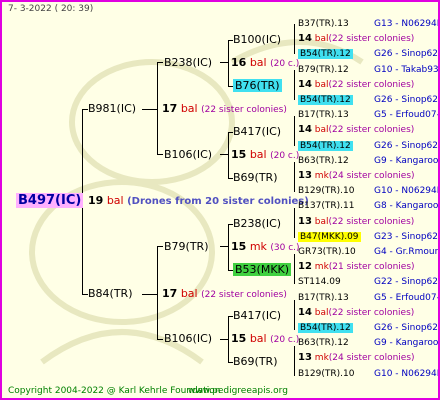  I want to click on g4-breeder: G13 - N06294R, so click(407, 24).